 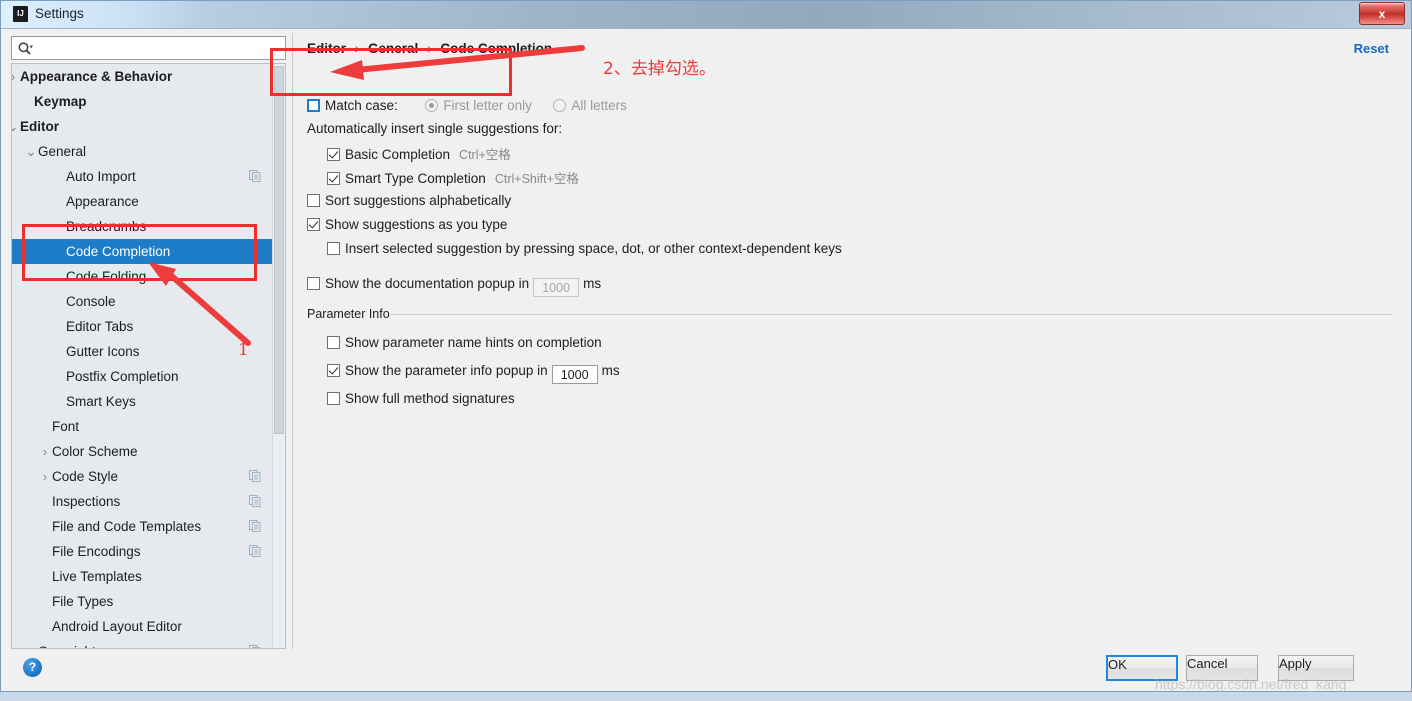 I want to click on sort-suggestions-row: Sort suggestions alphabetically, so click(x=409, y=200).